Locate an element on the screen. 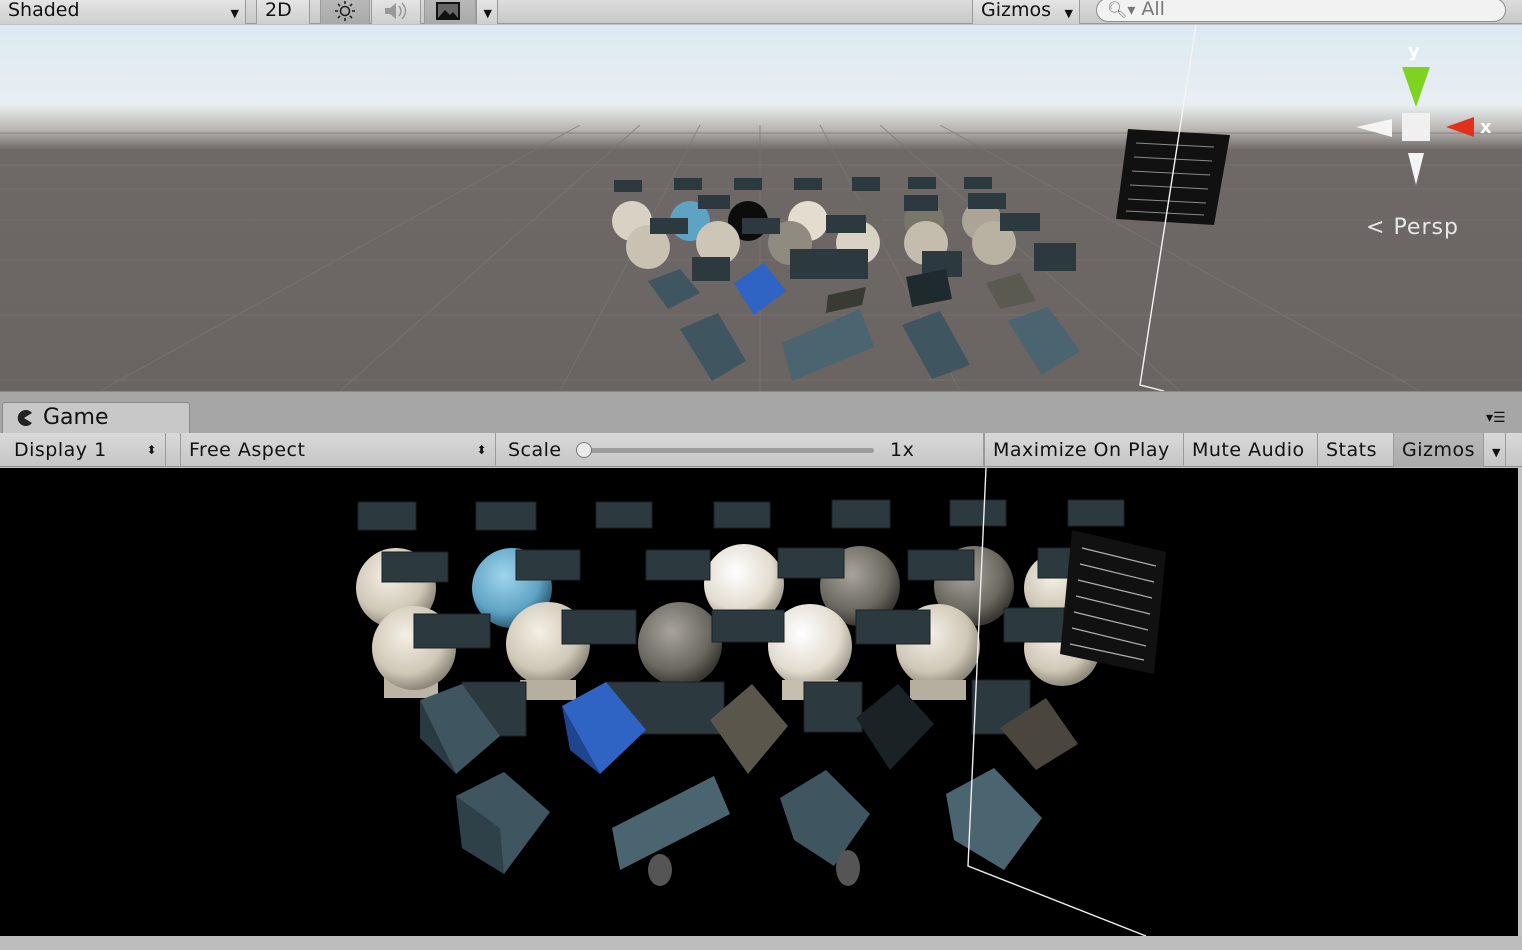 The width and height of the screenshot is (1522, 950). chevron-left-icon: < is located at coordinates (1376, 227).